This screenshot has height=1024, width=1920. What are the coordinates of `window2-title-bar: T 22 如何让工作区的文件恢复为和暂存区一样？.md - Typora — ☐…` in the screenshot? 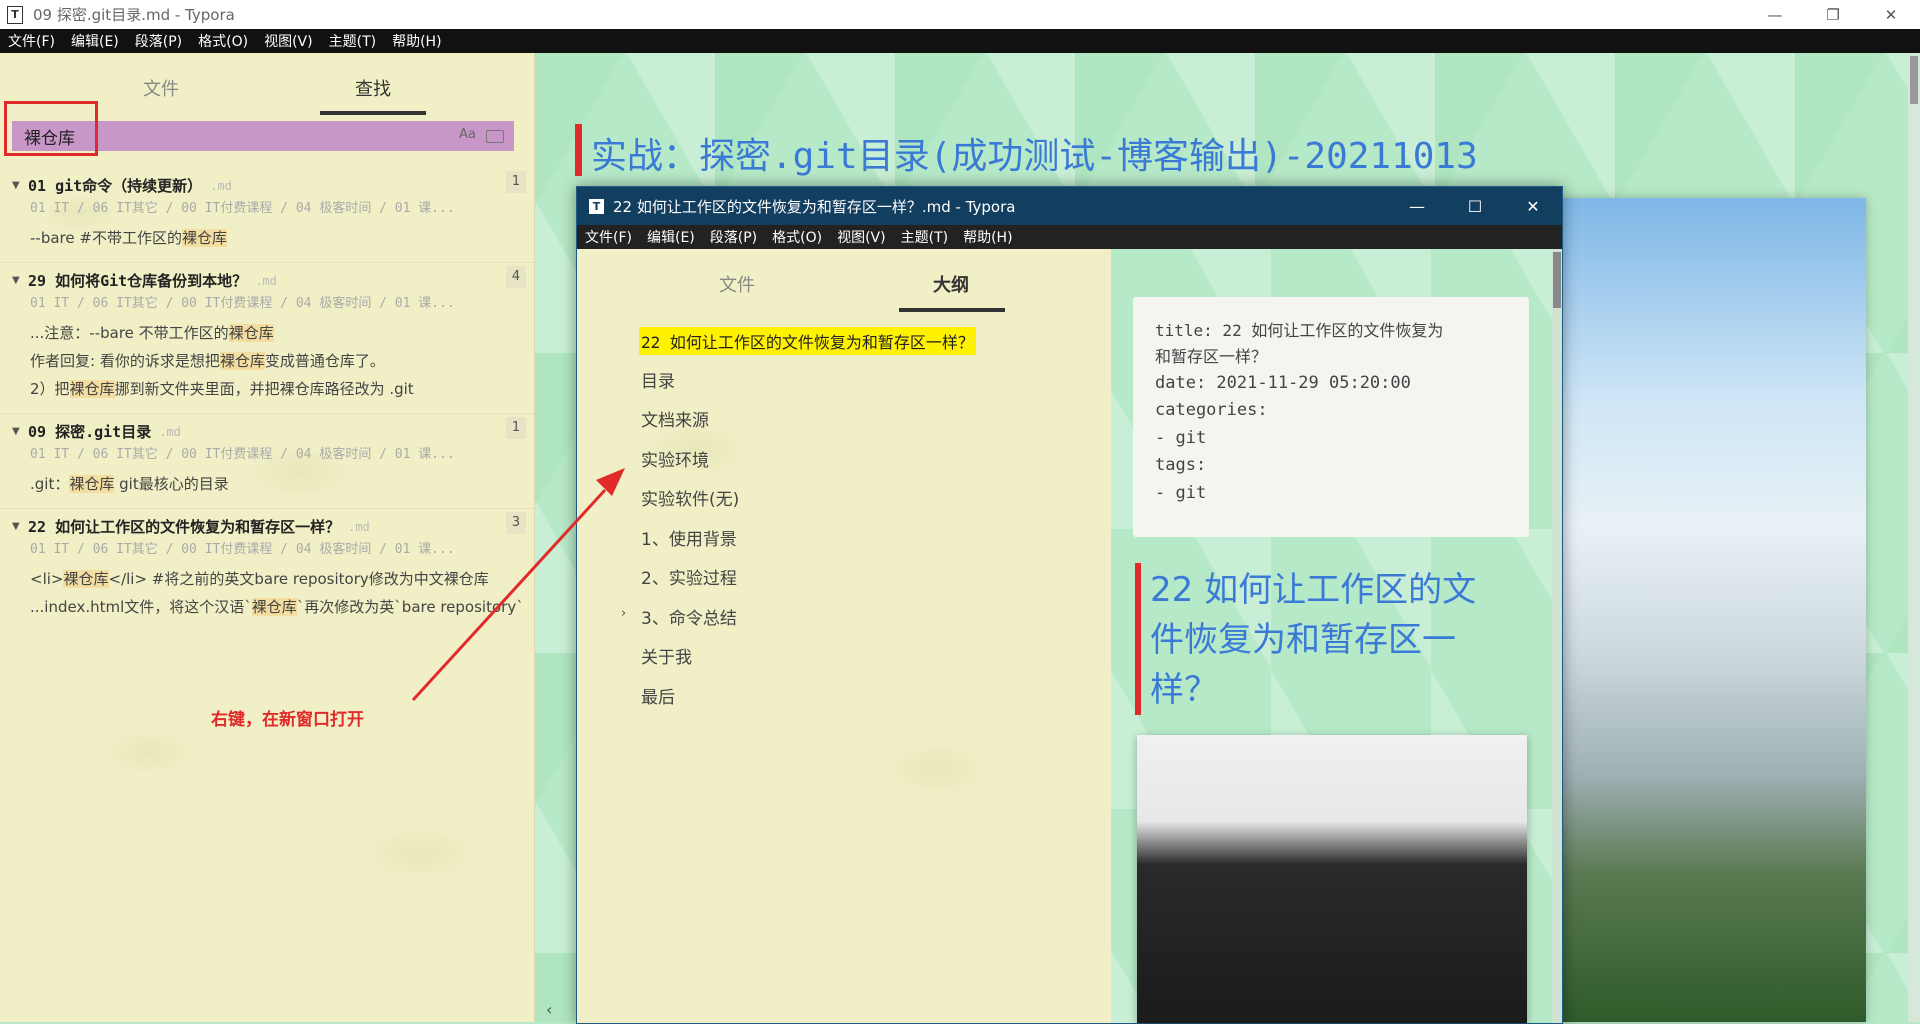 It's located at (1069, 206).